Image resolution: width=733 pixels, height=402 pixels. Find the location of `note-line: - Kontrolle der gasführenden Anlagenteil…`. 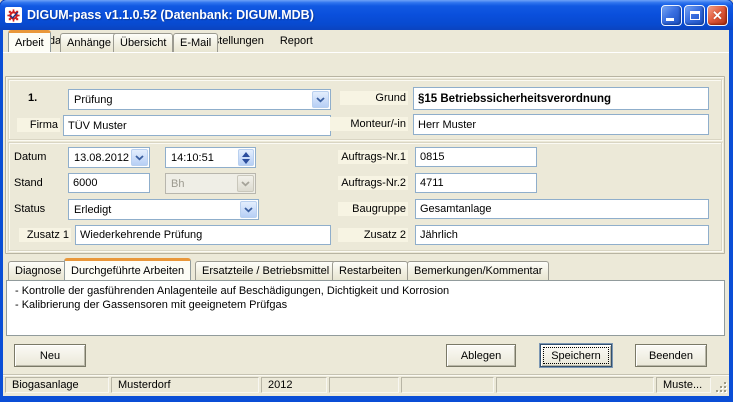

note-line: - Kontrolle der gasführenden Anlagenteil… is located at coordinates (232, 291).